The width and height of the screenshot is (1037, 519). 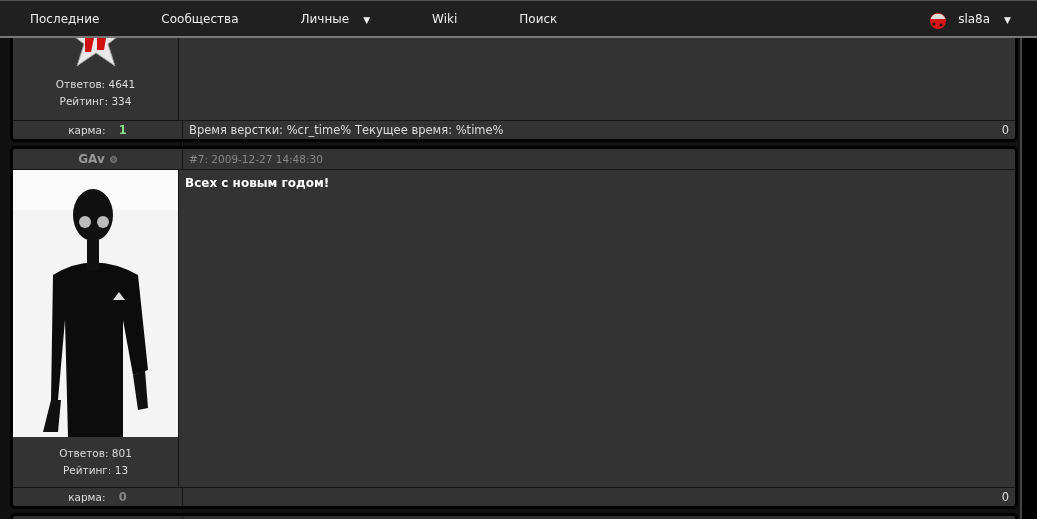 What do you see at coordinates (95, 453) in the screenshot?
I see `user-stat: Ответов: 801` at bounding box center [95, 453].